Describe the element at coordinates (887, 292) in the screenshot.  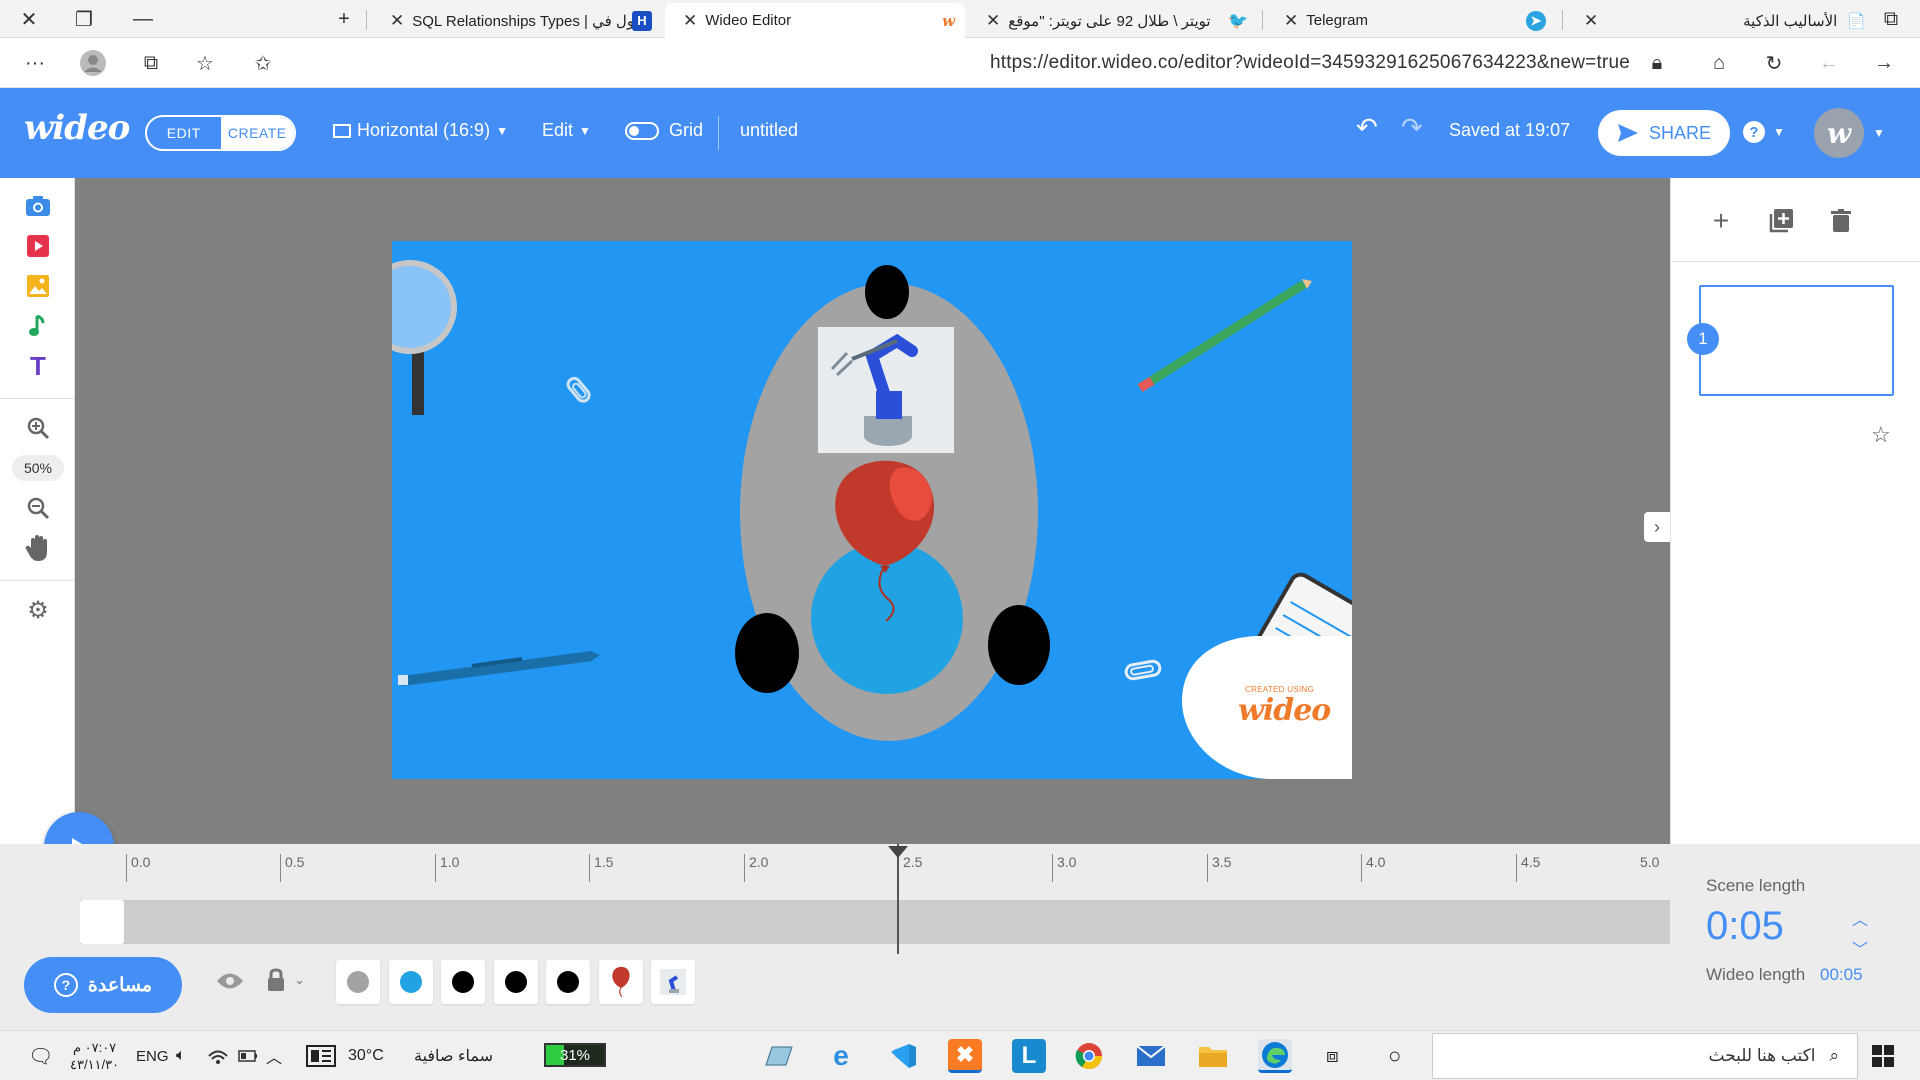
I see `black-dot-top` at that location.